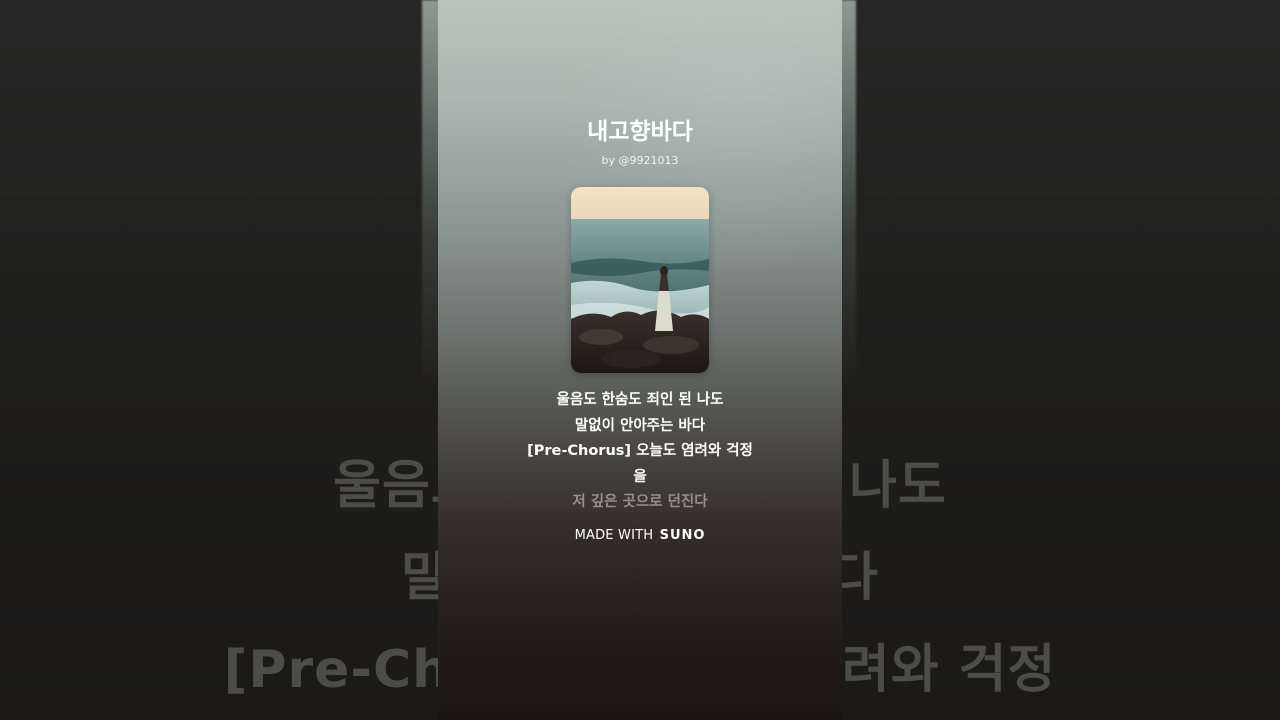 Image resolution: width=1280 pixels, height=720 pixels. I want to click on suno-logo-text: SUNO, so click(682, 535).